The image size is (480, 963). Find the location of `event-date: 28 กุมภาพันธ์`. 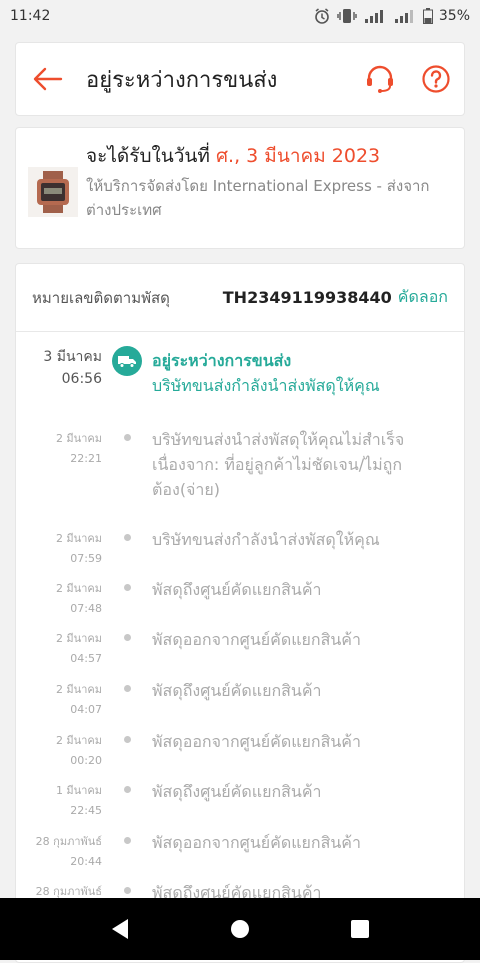

event-date: 28 กุมภาพันธ์ is located at coordinates (68, 841).